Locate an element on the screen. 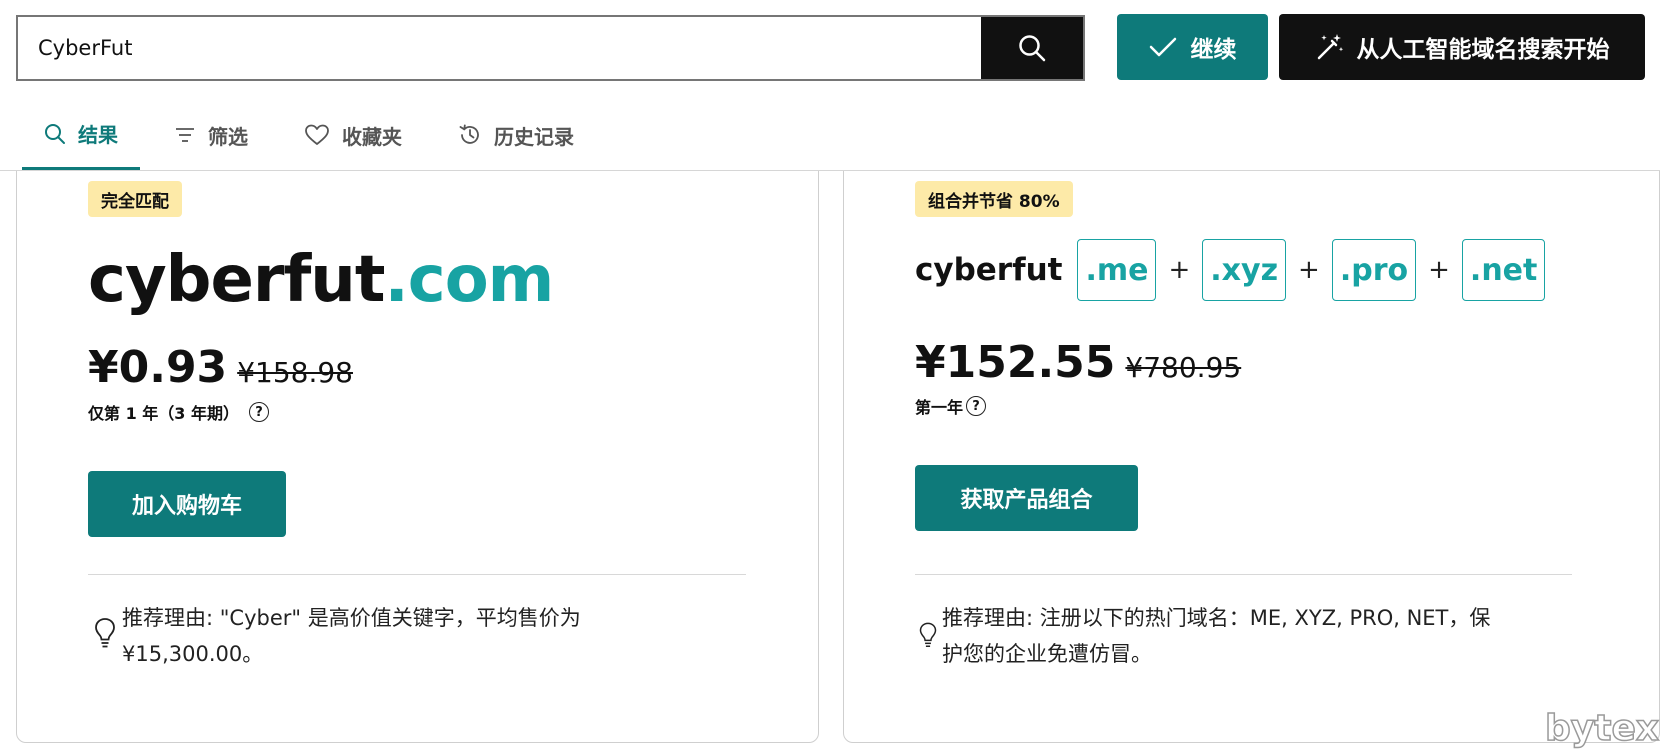 The height and width of the screenshot is (753, 1660). bundle-original-price: ¥780.95 is located at coordinates (1183, 367).